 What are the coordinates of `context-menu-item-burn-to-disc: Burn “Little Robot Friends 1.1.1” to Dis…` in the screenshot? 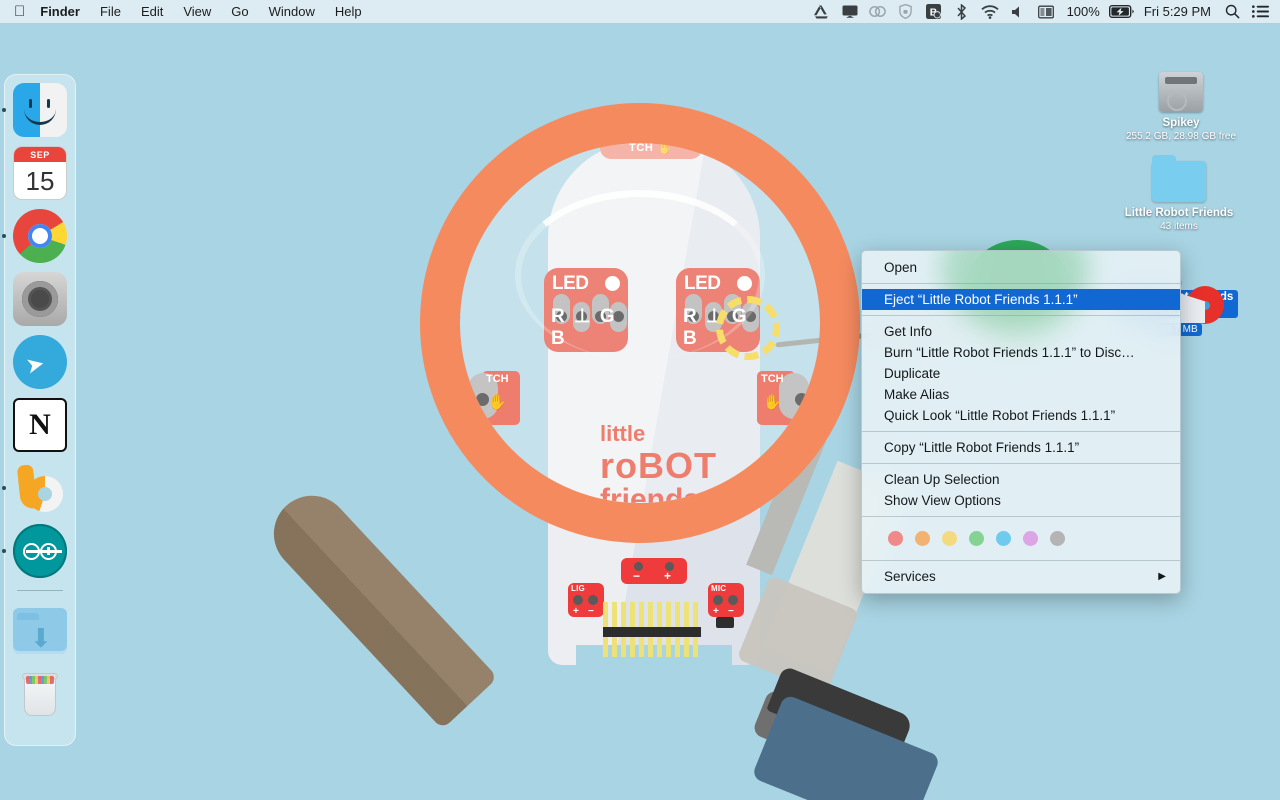 It's located at (1021, 352).